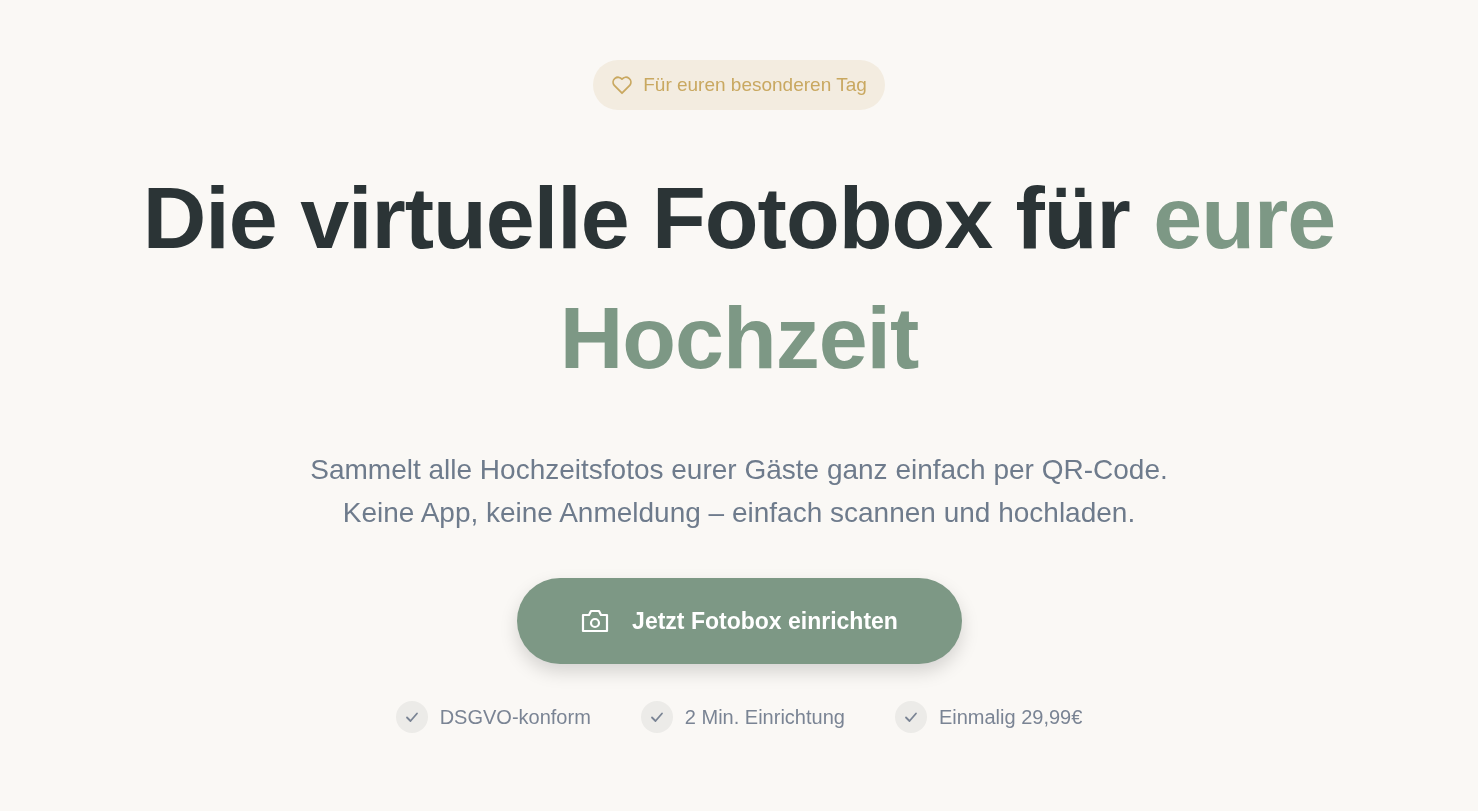 The width and height of the screenshot is (1478, 811). I want to click on subtitle-line: Sammelt alle Hochzeitsfotos eurer Gäste ganz einfach per QR-Code., so click(739, 470).